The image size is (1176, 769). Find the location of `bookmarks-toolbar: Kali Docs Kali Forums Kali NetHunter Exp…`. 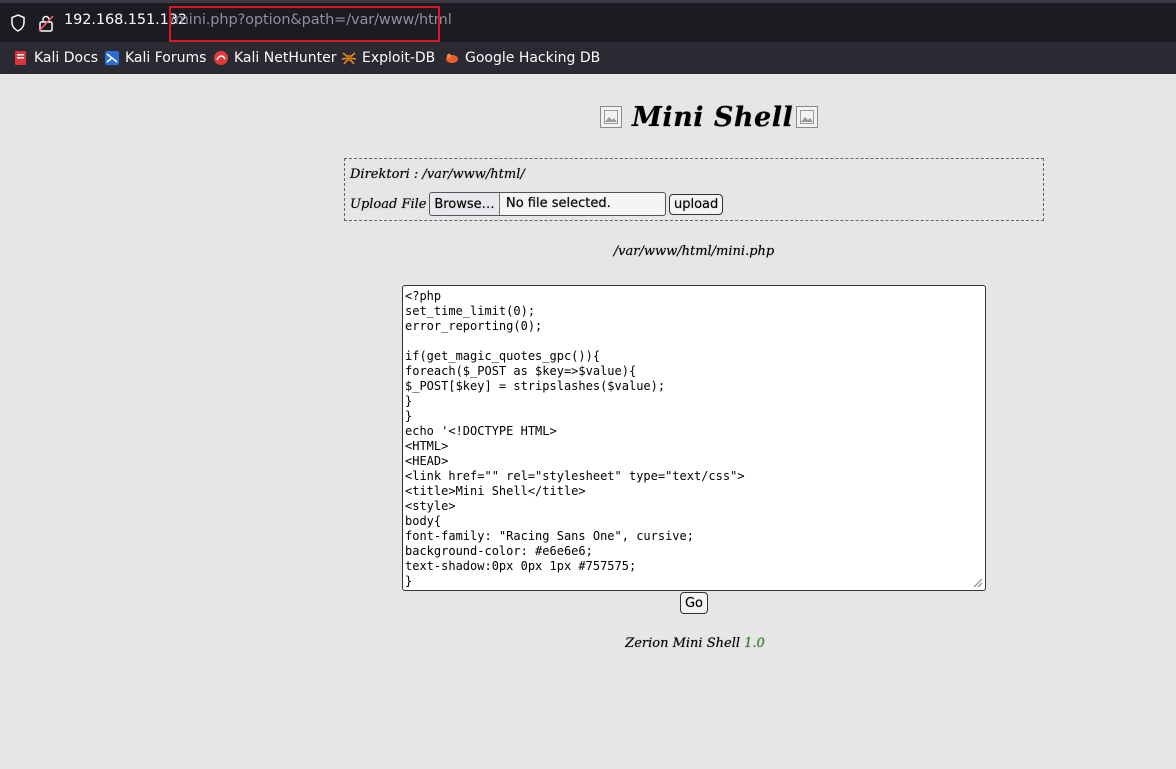

bookmarks-toolbar: Kali Docs Kali Forums Kali NetHunter Exp… is located at coordinates (588, 58).